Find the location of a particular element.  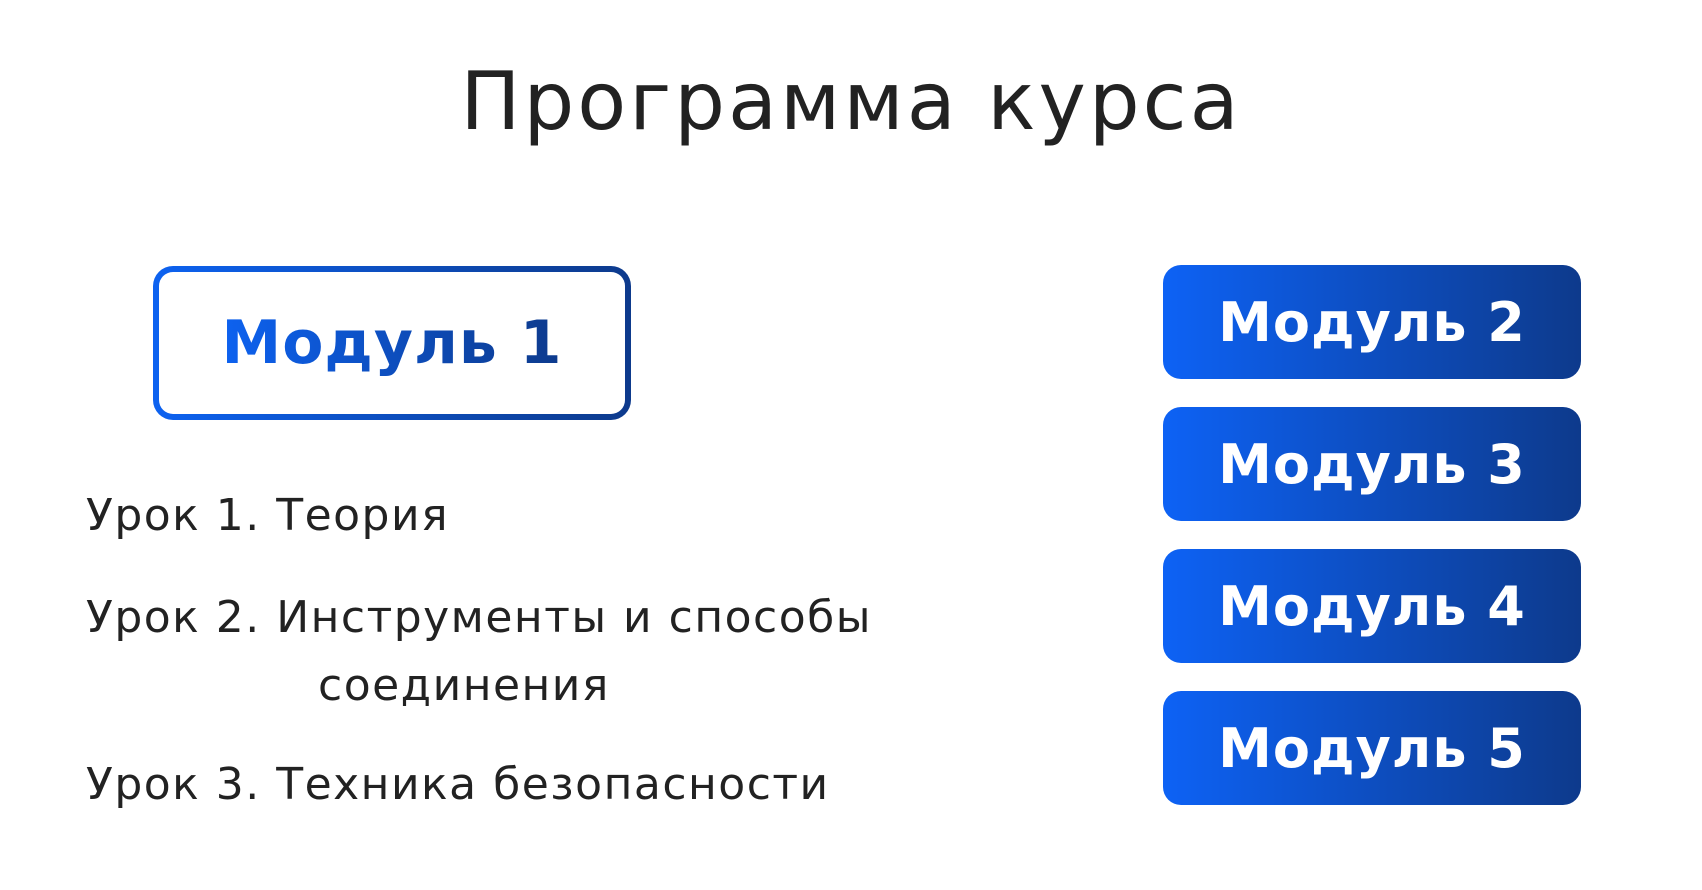

module-4-label: Модуль 4 is located at coordinates (1372, 606).